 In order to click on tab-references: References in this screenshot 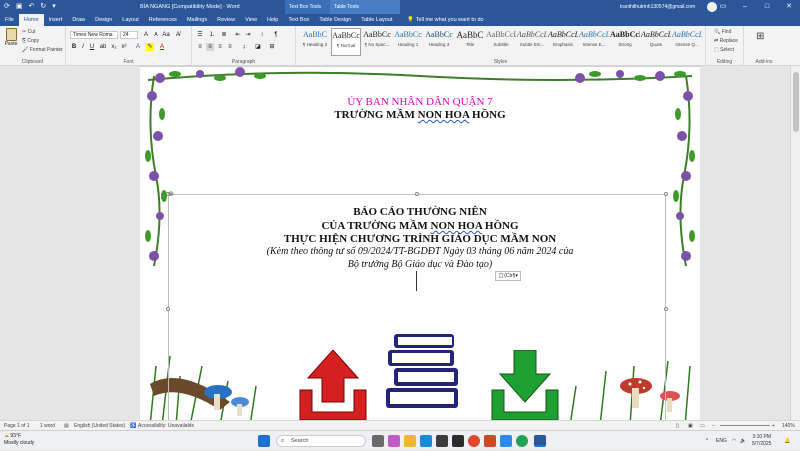, I will do `click(163, 20)`.